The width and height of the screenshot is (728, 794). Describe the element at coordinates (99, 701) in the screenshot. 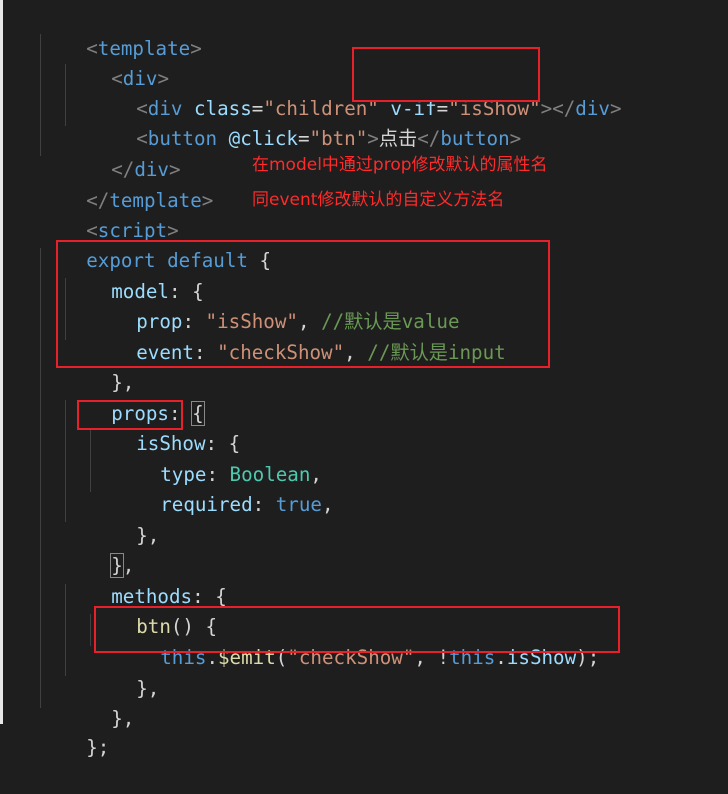

I see `code-line-23: },` at that location.